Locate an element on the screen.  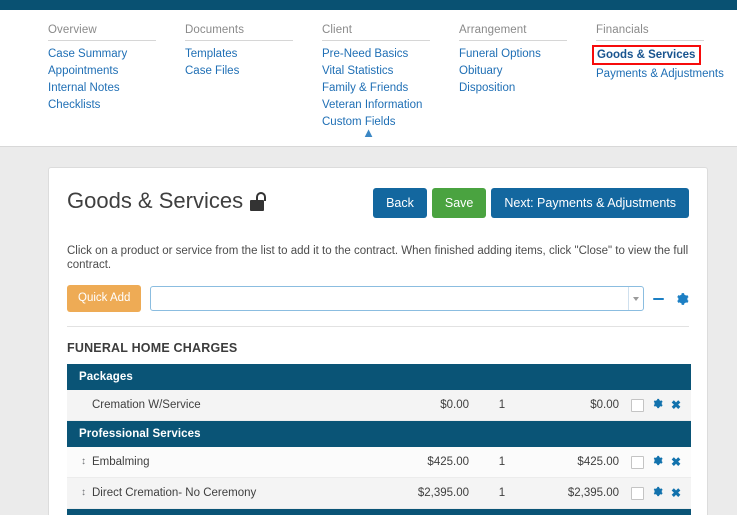
next-payments-adjustments-button: Next: Payments & Adjustments is located at coordinates (590, 203).